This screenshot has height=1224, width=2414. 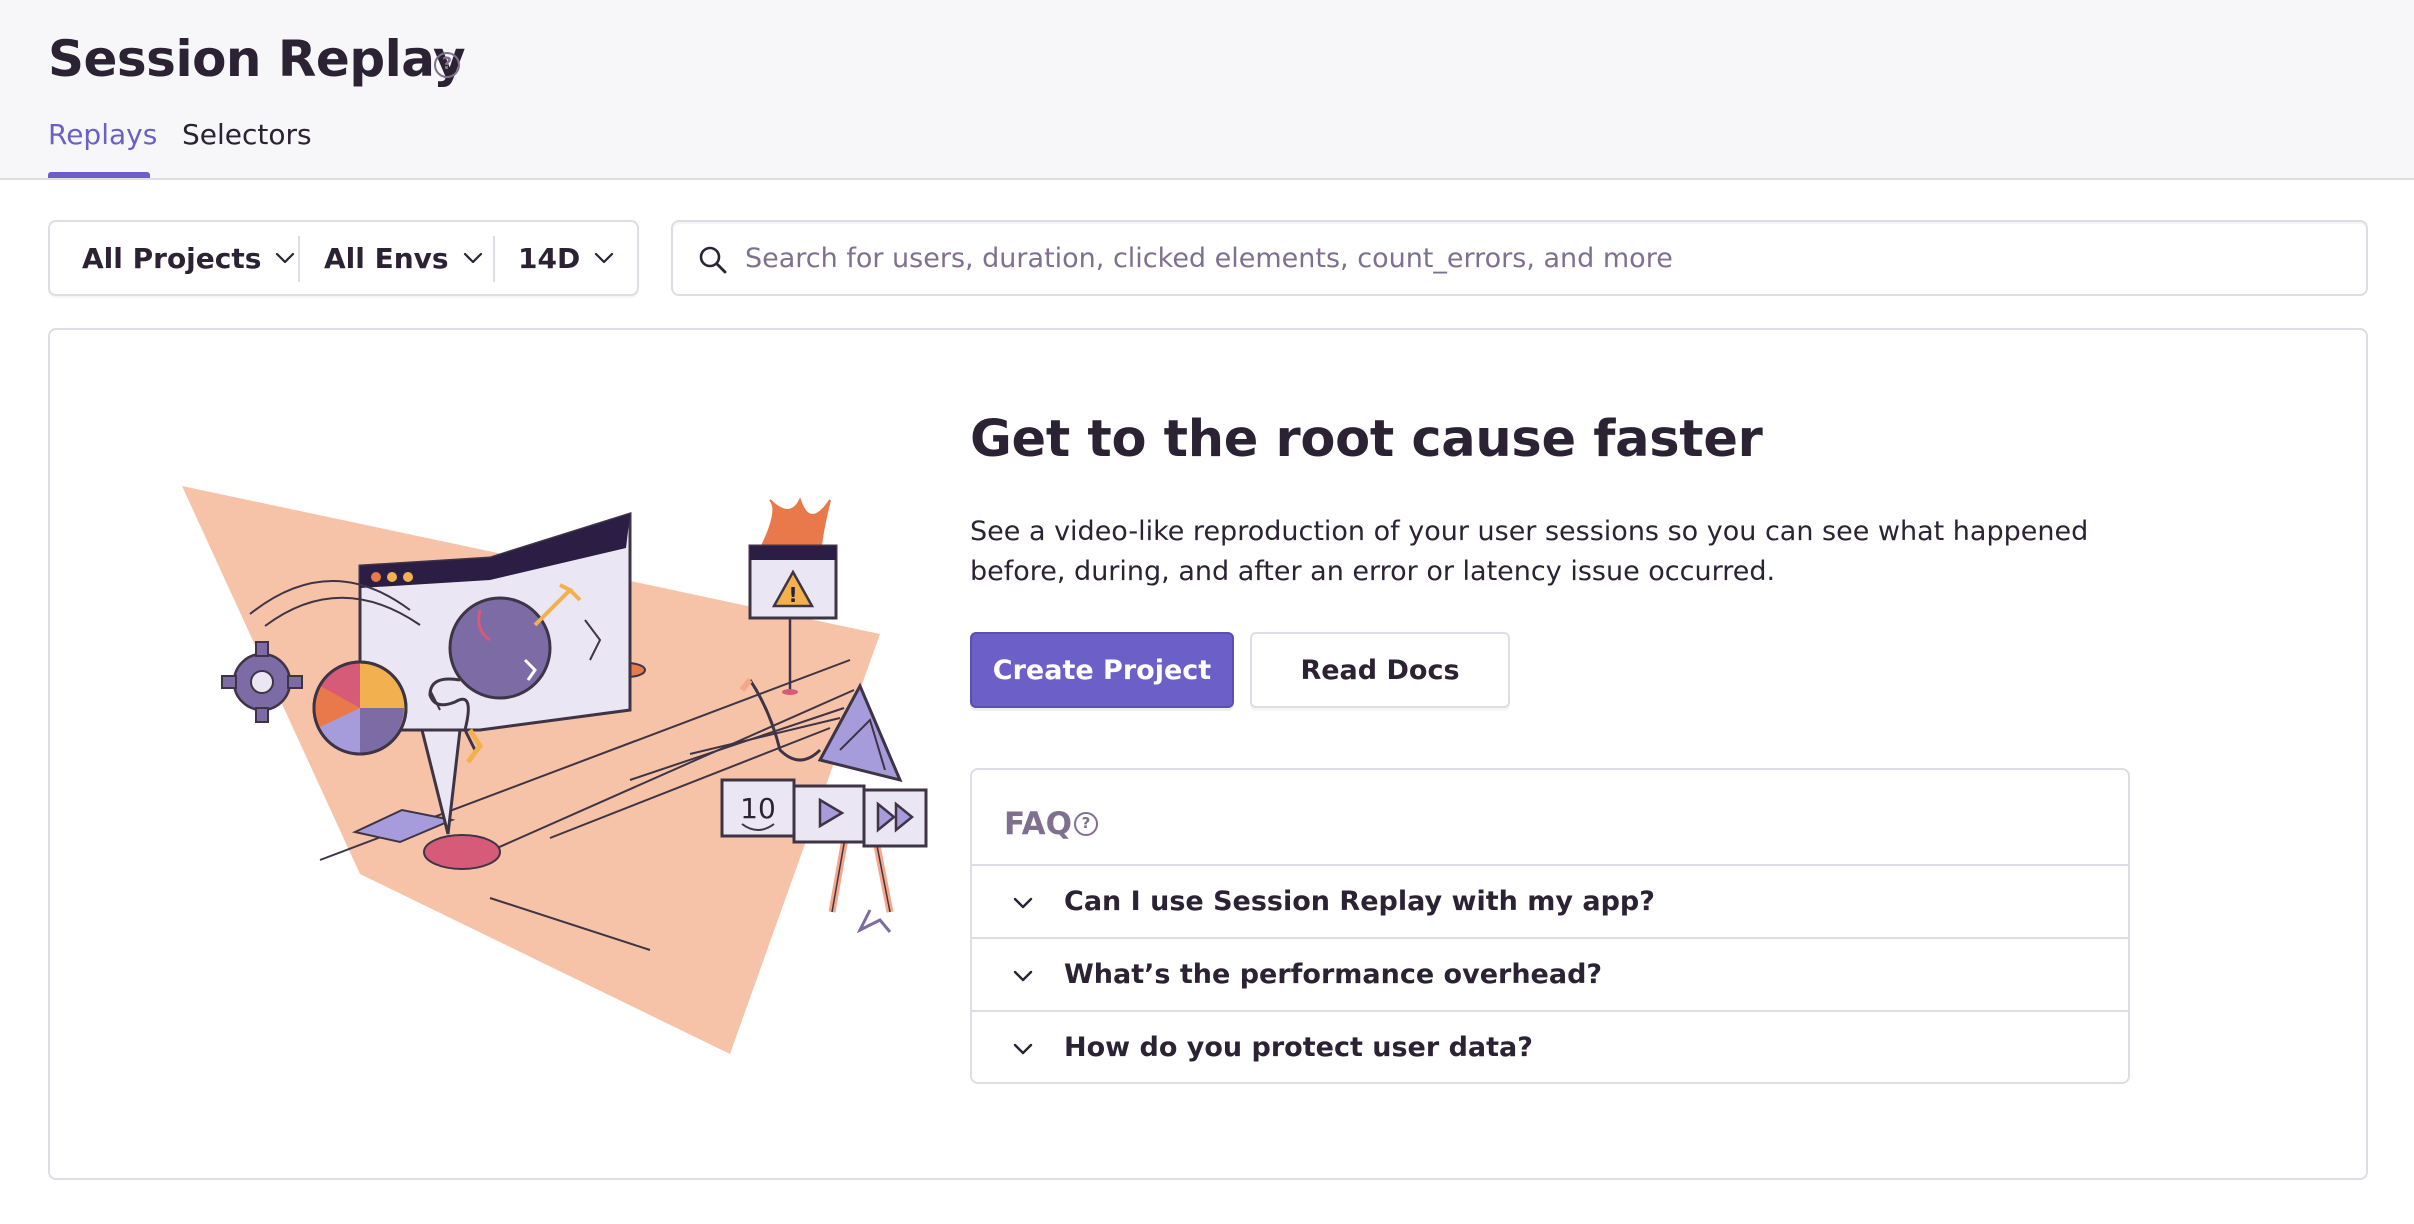 What do you see at coordinates (713, 260) in the screenshot?
I see `search-icon` at bounding box center [713, 260].